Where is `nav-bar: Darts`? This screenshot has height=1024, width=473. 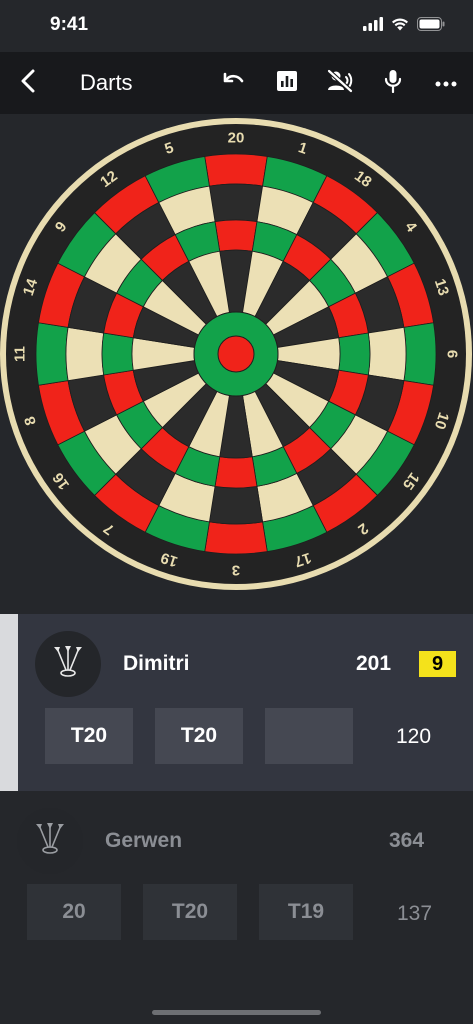
nav-bar: Darts is located at coordinates (236, 83).